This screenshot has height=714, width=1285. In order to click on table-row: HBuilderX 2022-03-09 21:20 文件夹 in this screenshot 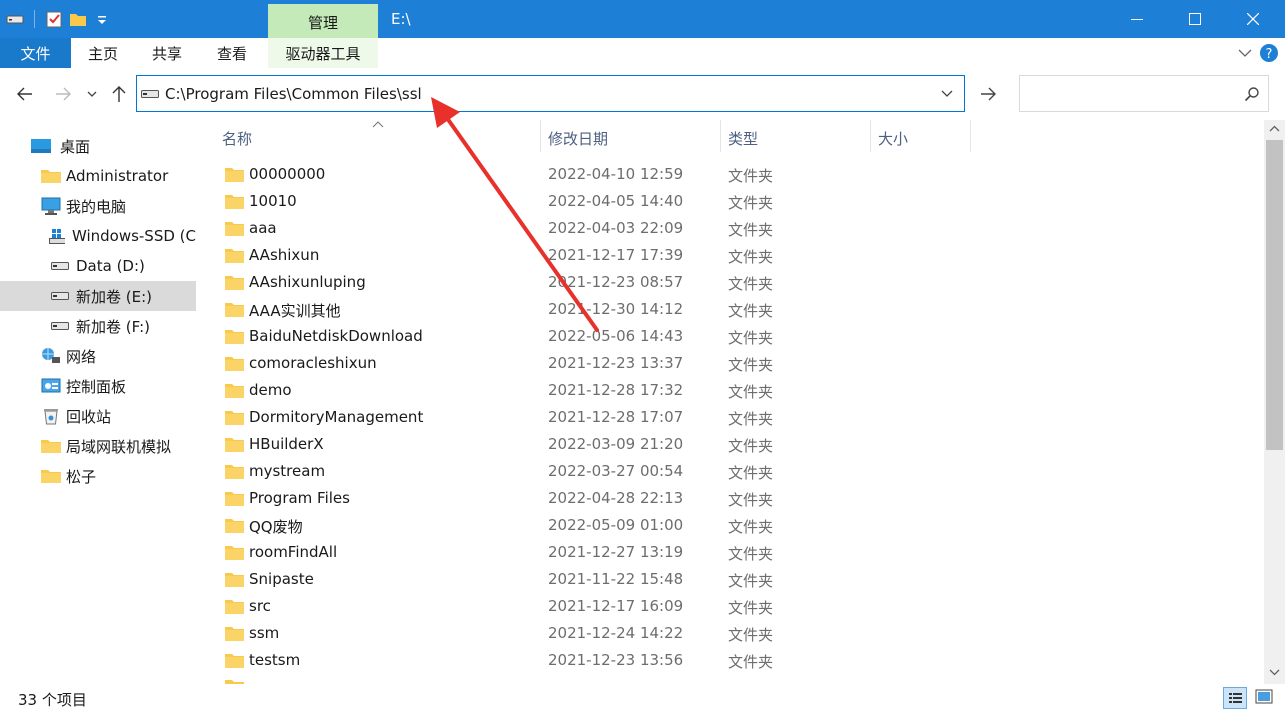, I will do `click(730, 444)`.